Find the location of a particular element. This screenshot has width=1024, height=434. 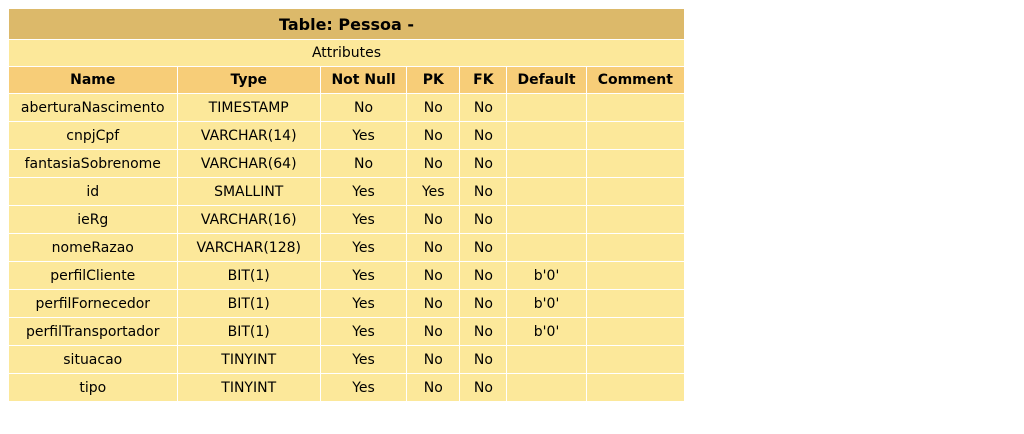

table-row: aberturaNascimento TIMESTAMP No No No is located at coordinates (346, 107).